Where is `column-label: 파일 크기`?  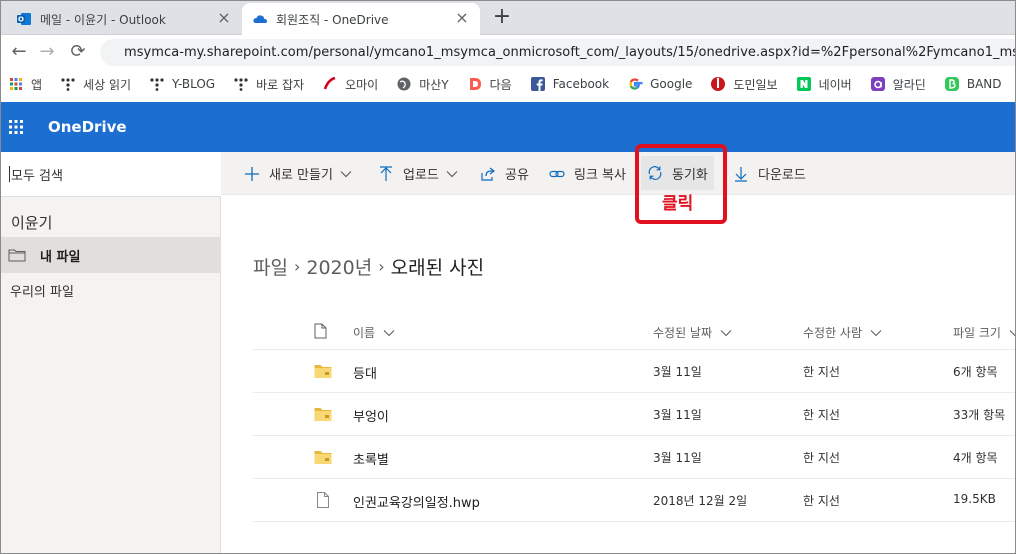
column-label: 파일 크기 is located at coordinates (977, 333).